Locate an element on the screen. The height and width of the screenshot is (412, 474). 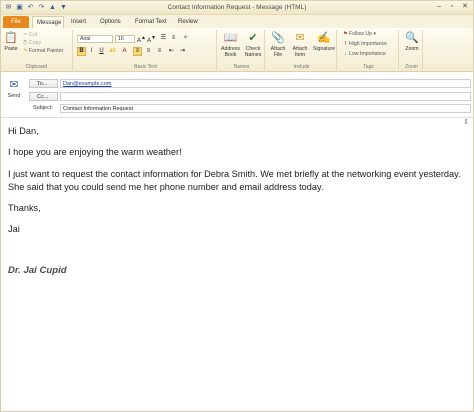
magnifier-icon: 🔍 is located at coordinates (412, 38).